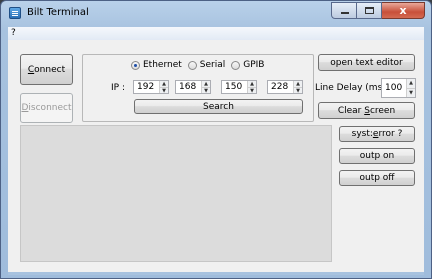  I want to click on window-controls: x, so click(378, 11).